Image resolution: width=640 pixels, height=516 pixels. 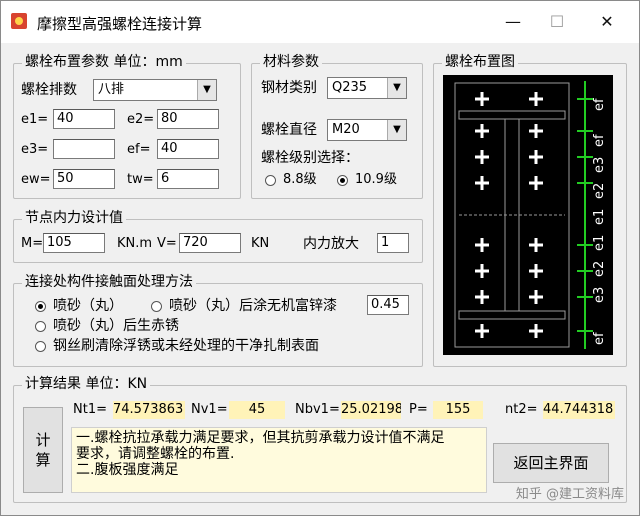 What do you see at coordinates (257, 410) in the screenshot?
I see `nv1-value: 45` at bounding box center [257, 410].